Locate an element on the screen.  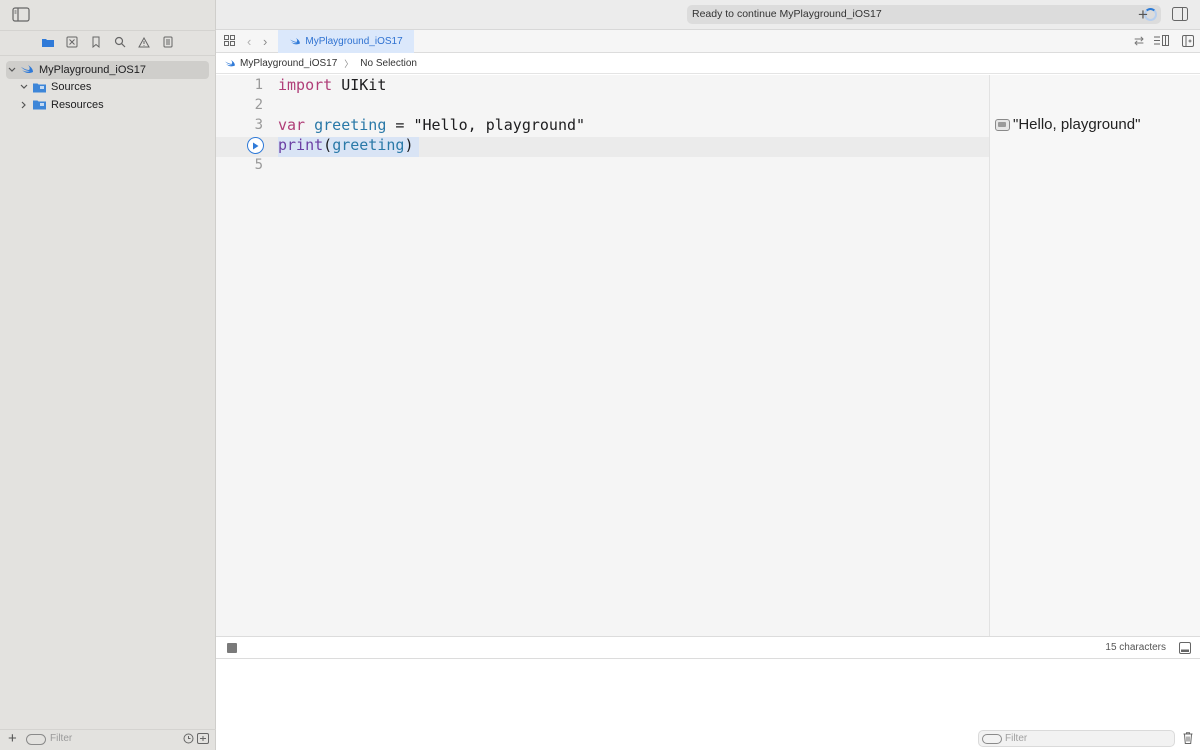
plus-icon: + is located at coordinates (1143, 14).